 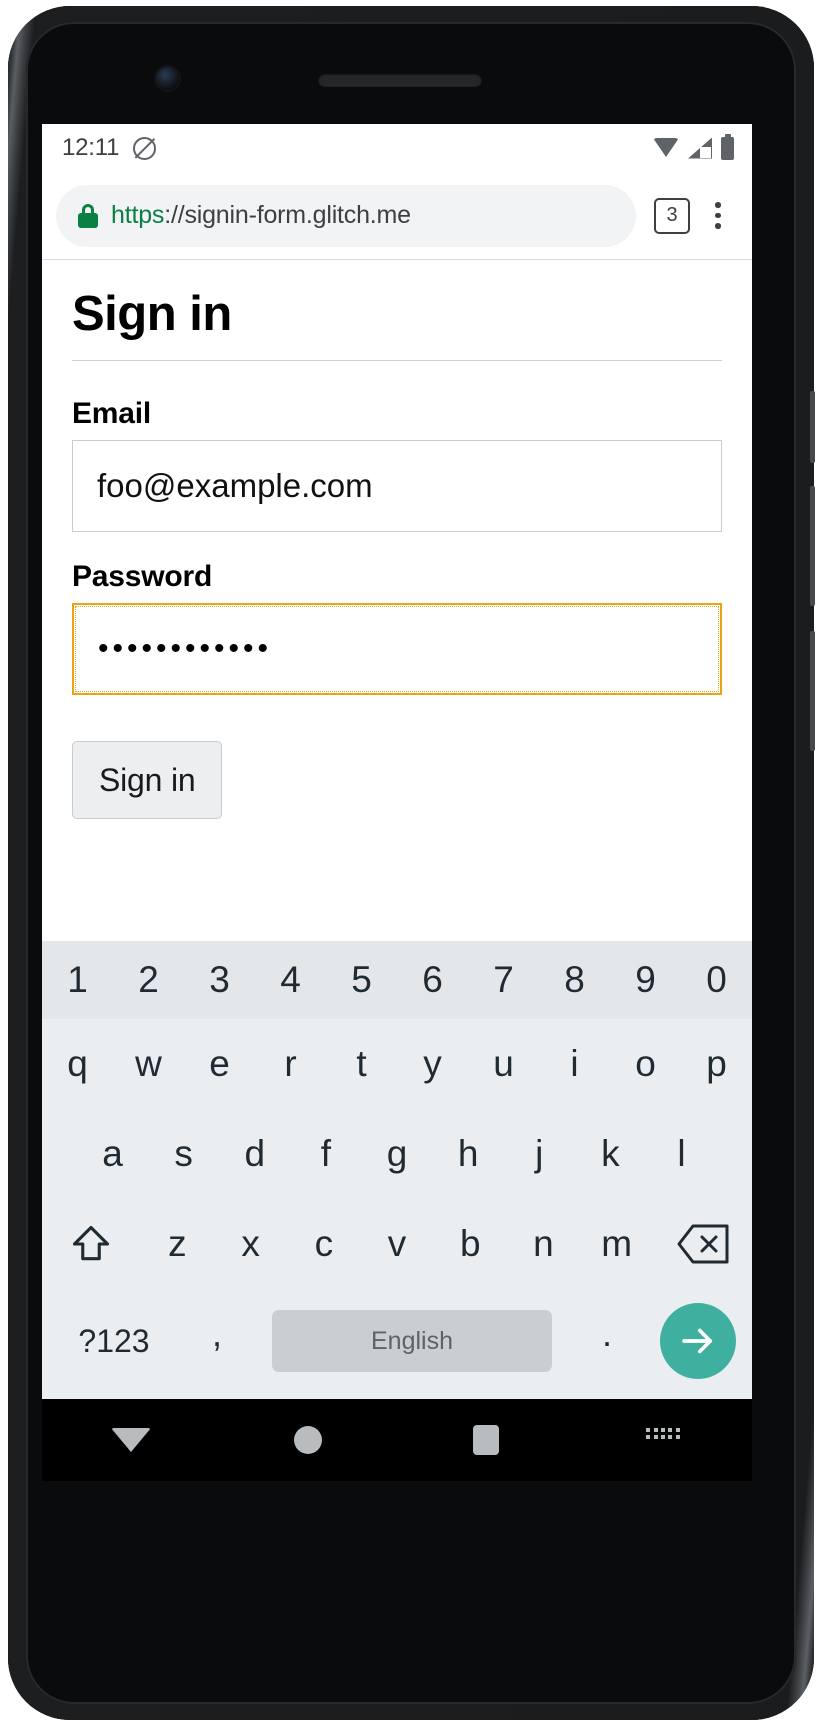 I want to click on shift-key, so click(x=91, y=1244).